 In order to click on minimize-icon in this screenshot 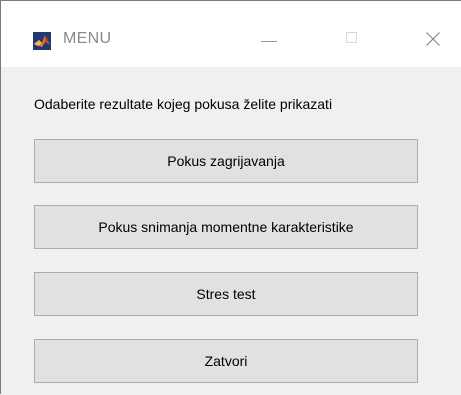, I will do `click(269, 41)`.